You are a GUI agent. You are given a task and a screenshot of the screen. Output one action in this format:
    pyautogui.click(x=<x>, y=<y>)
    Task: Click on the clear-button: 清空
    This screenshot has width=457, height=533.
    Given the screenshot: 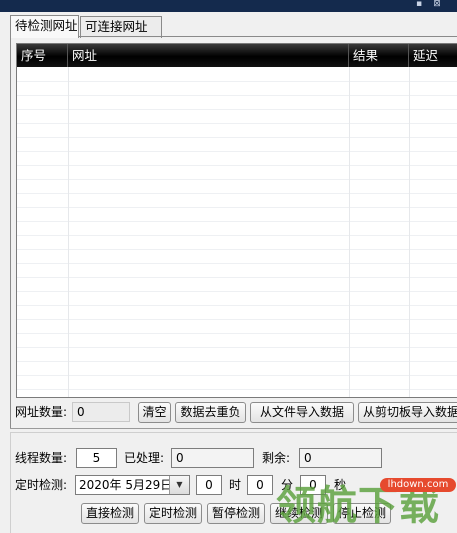 What is the action you would take?
    pyautogui.click(x=154, y=412)
    